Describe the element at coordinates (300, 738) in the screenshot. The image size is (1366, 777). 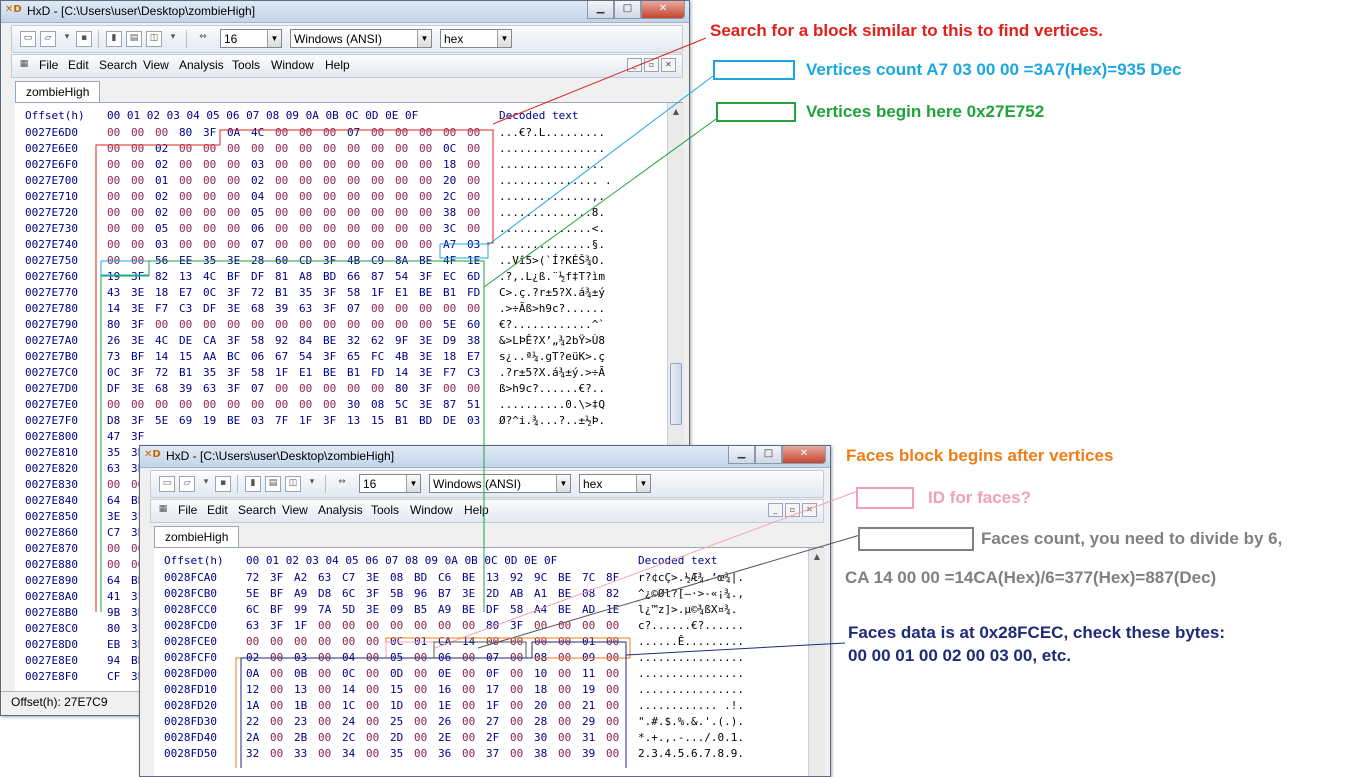
I see `hex-byte: 2B` at that location.